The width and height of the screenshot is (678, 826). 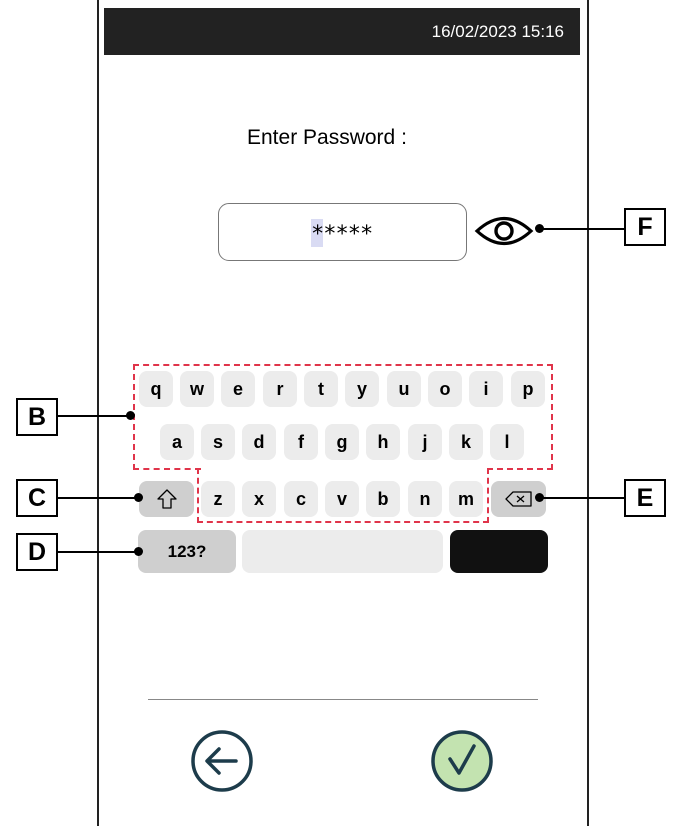 I want to click on footer-divider, so click(x=343, y=699).